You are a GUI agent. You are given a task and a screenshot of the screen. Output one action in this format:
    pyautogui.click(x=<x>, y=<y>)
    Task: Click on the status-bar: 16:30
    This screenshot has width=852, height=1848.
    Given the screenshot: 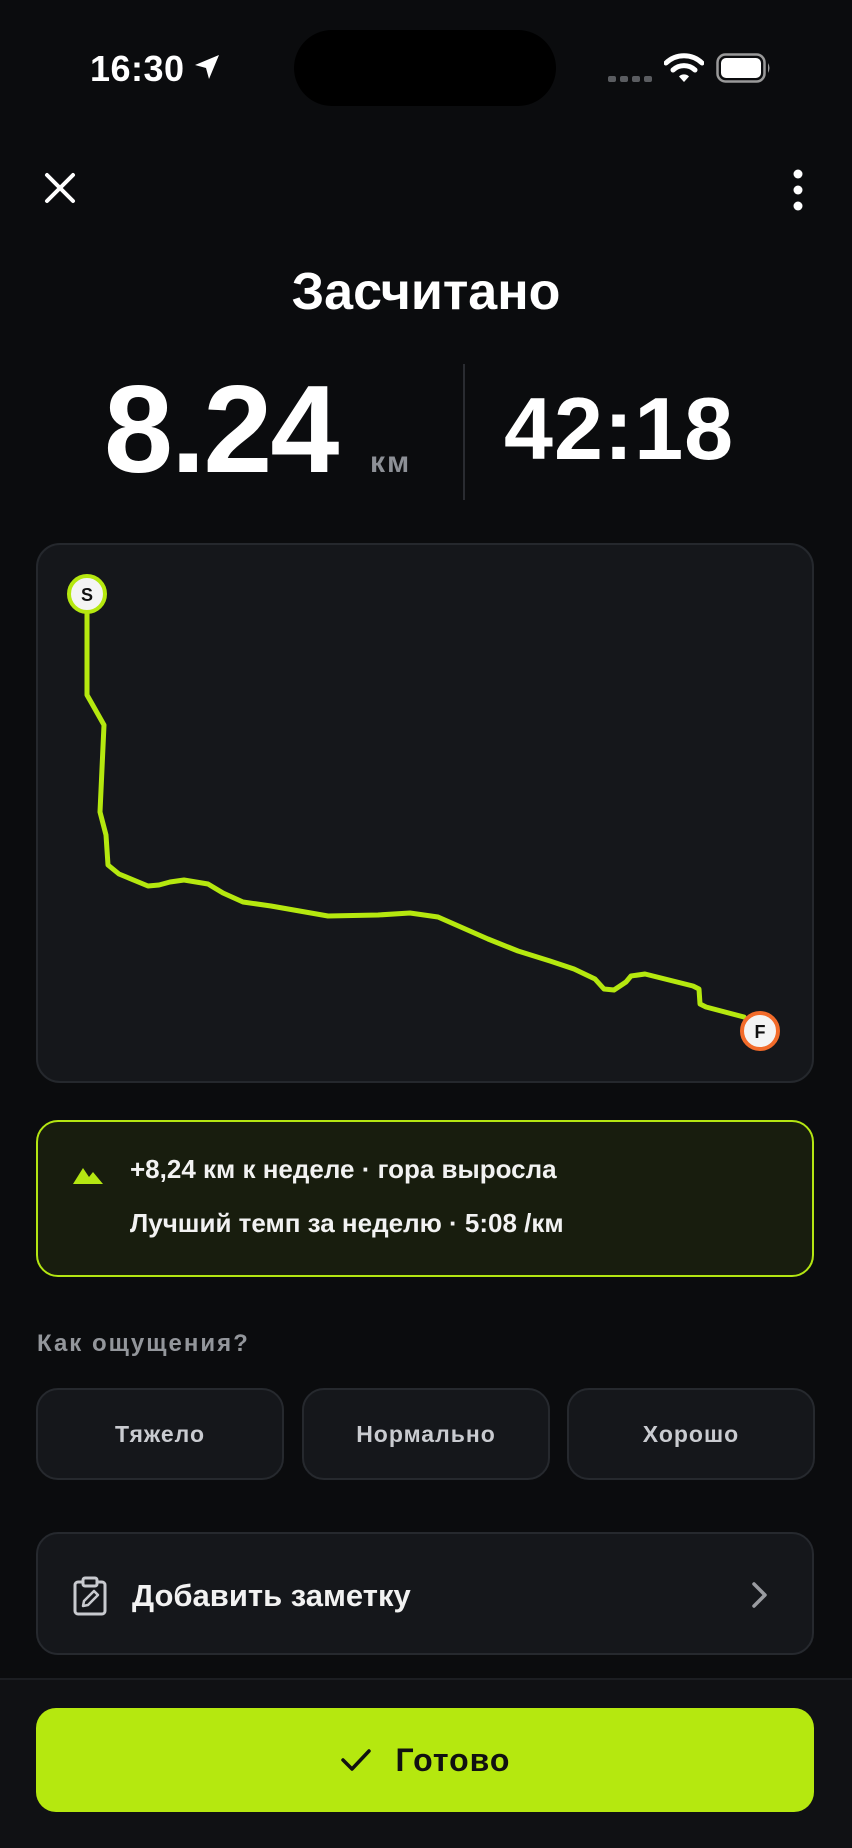 What is the action you would take?
    pyautogui.click(x=426, y=70)
    